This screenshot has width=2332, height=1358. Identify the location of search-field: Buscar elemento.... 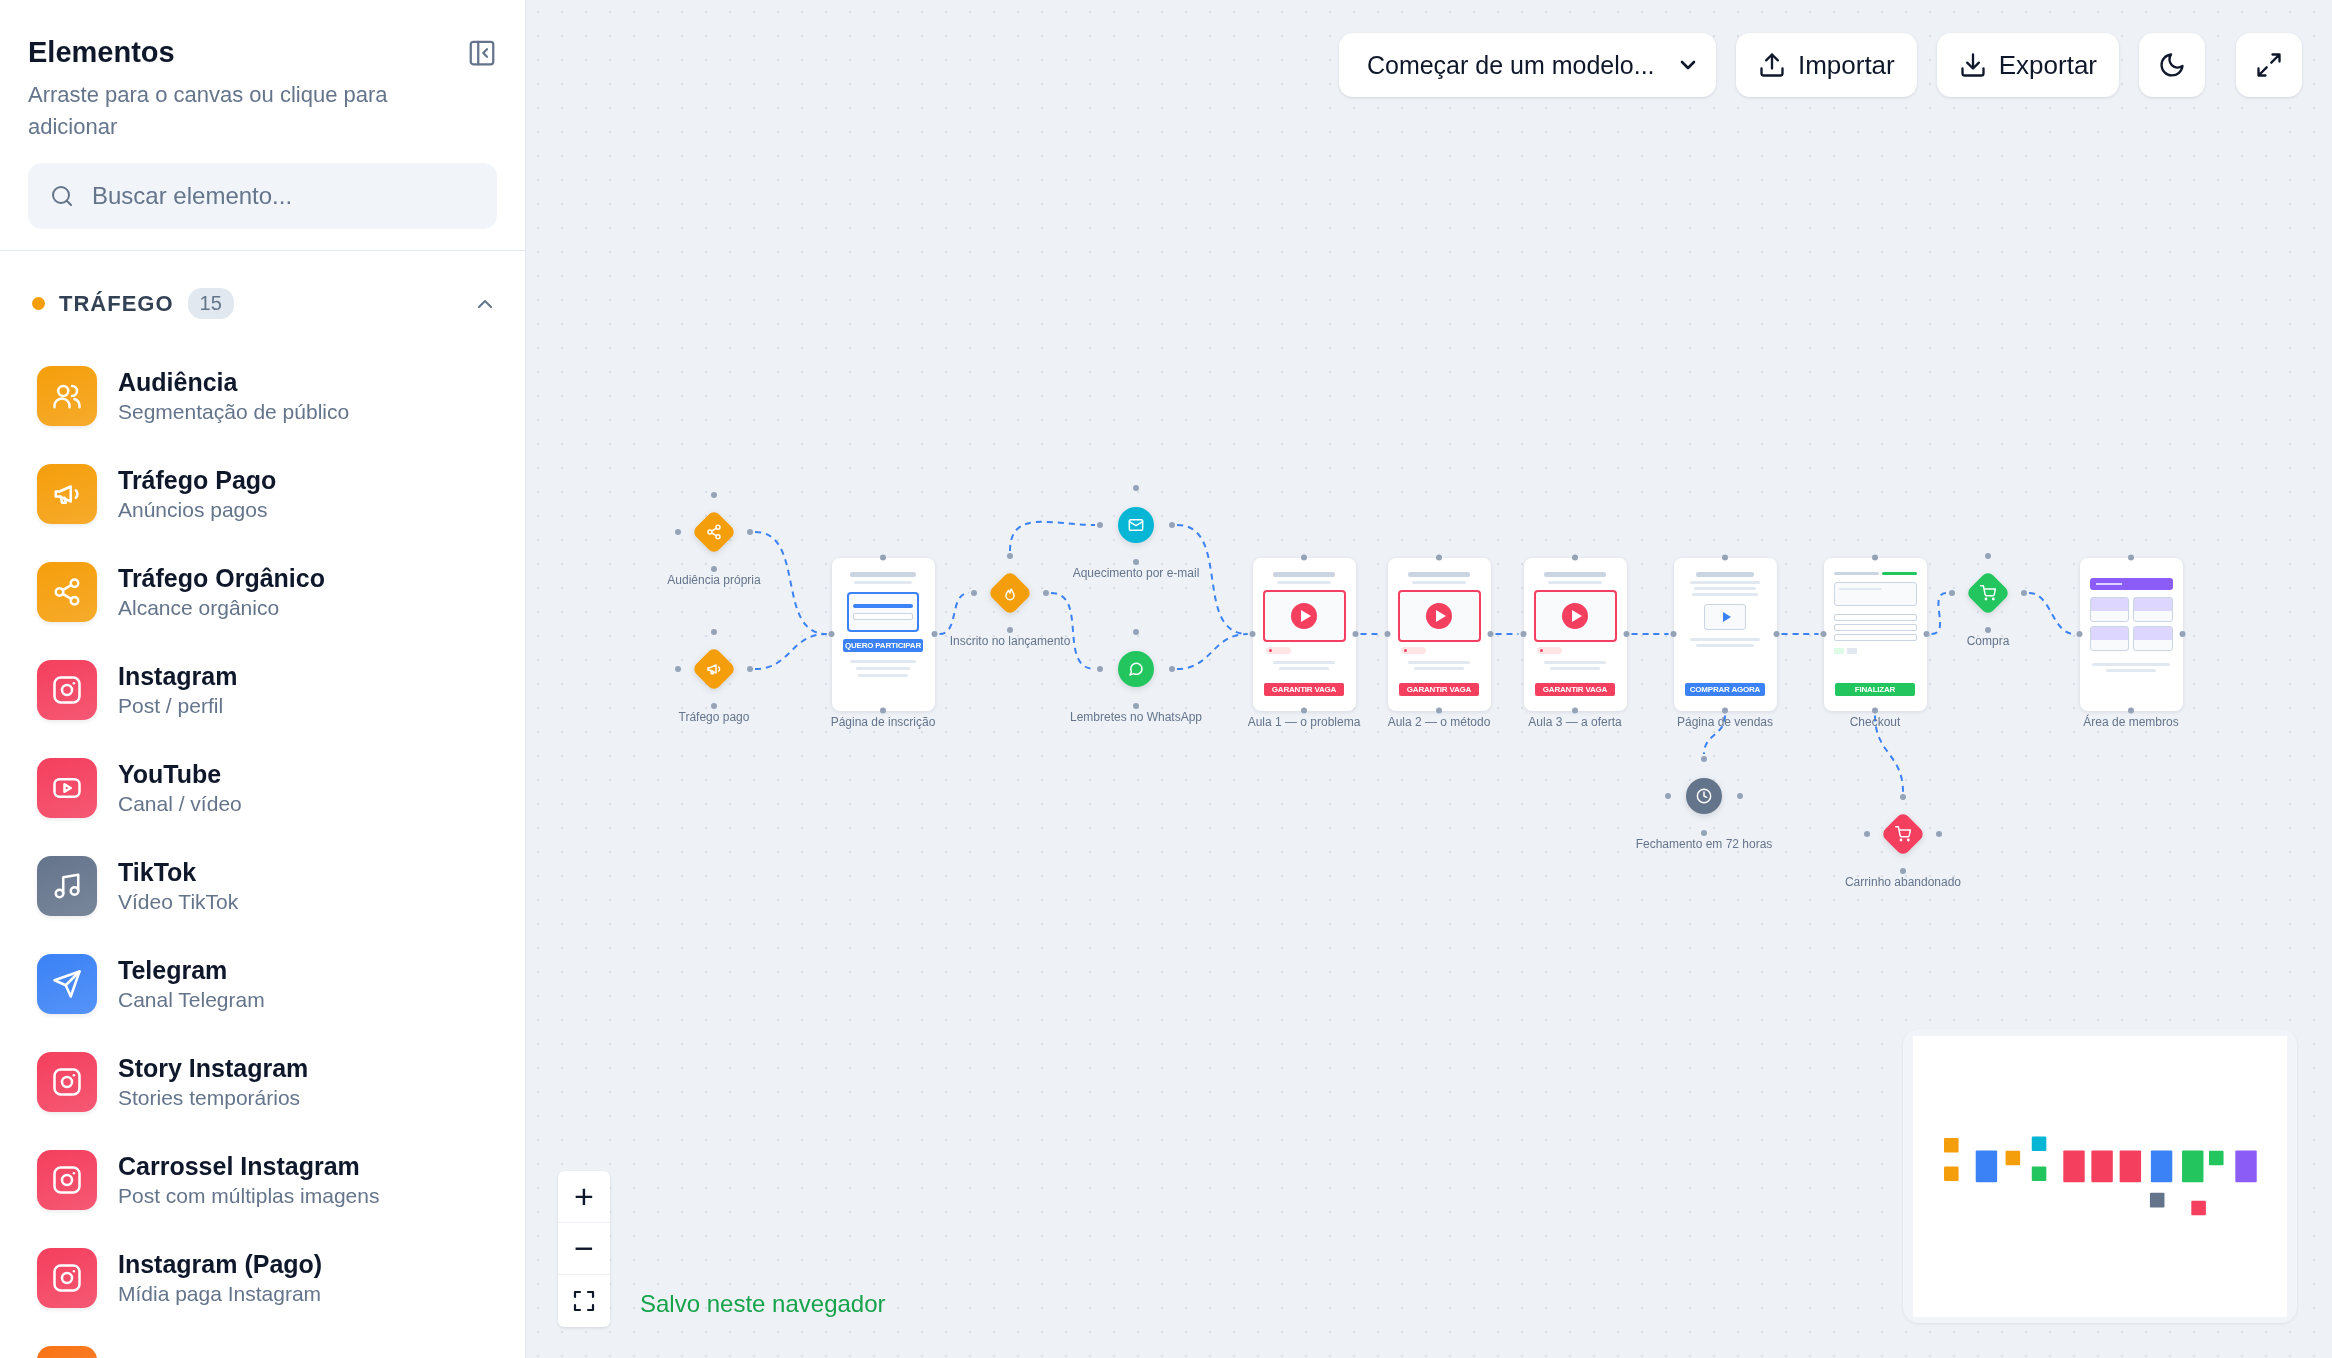
(262, 196).